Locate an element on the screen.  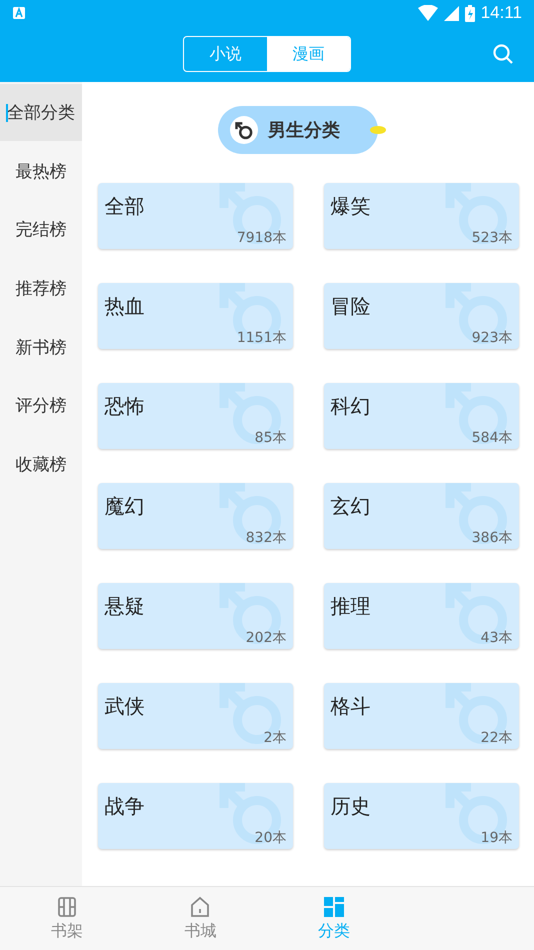
nav-label: 书架 is located at coordinates (66, 931).